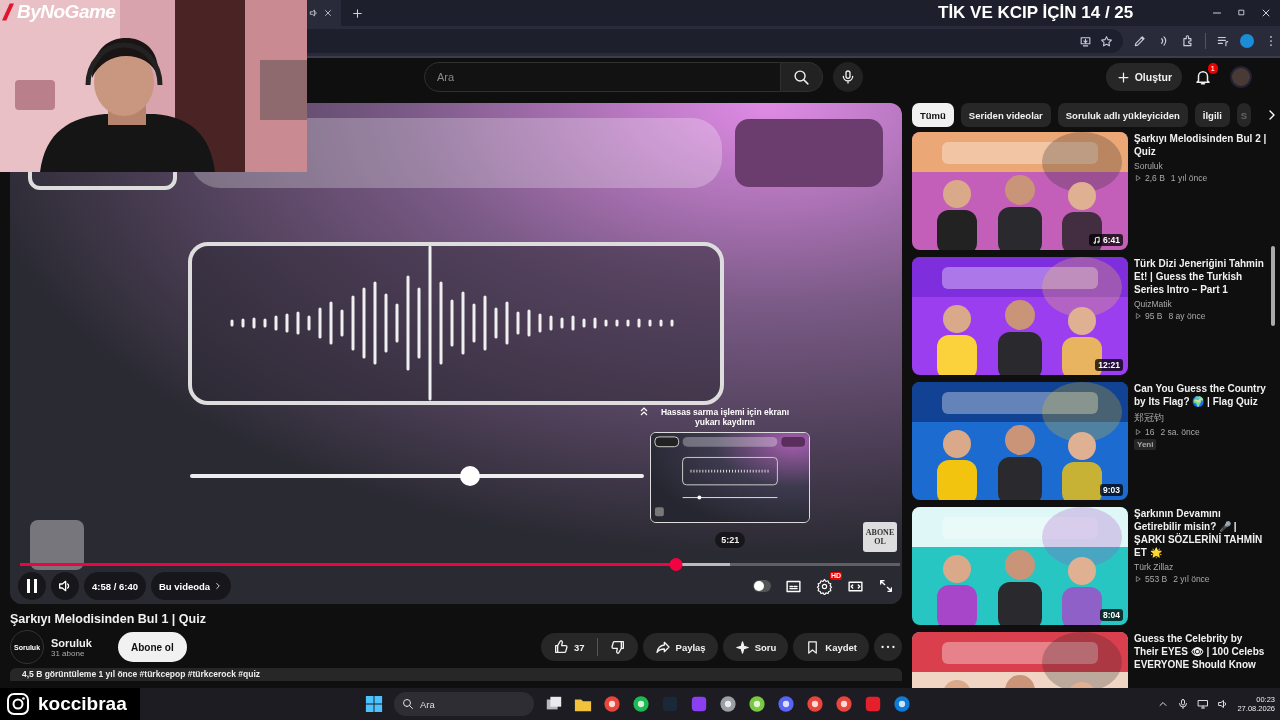  What do you see at coordinates (1191, 579) in the screenshot?
I see `upload-age: 2 yıl önce` at bounding box center [1191, 579].